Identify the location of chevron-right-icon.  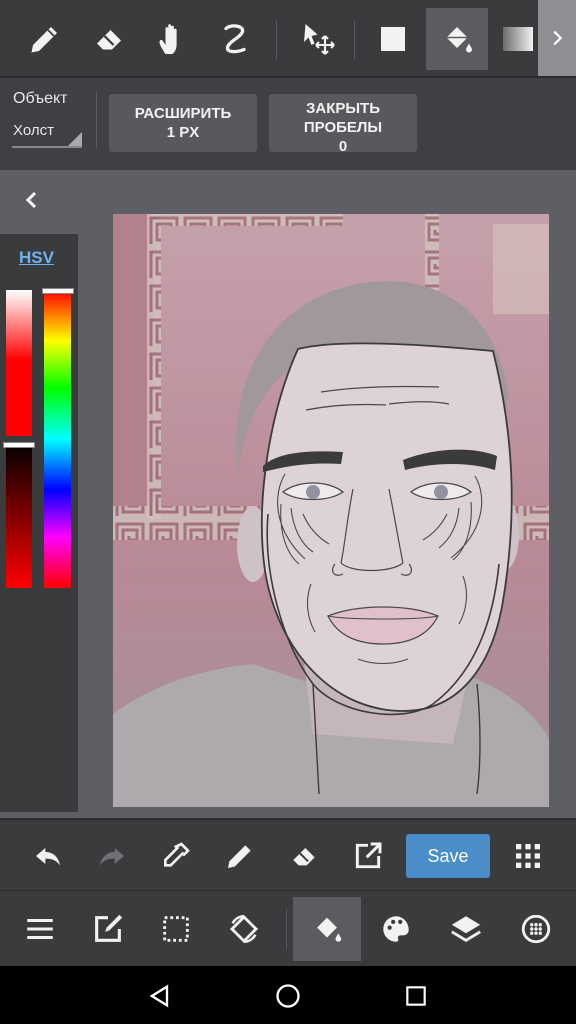
(558, 38).